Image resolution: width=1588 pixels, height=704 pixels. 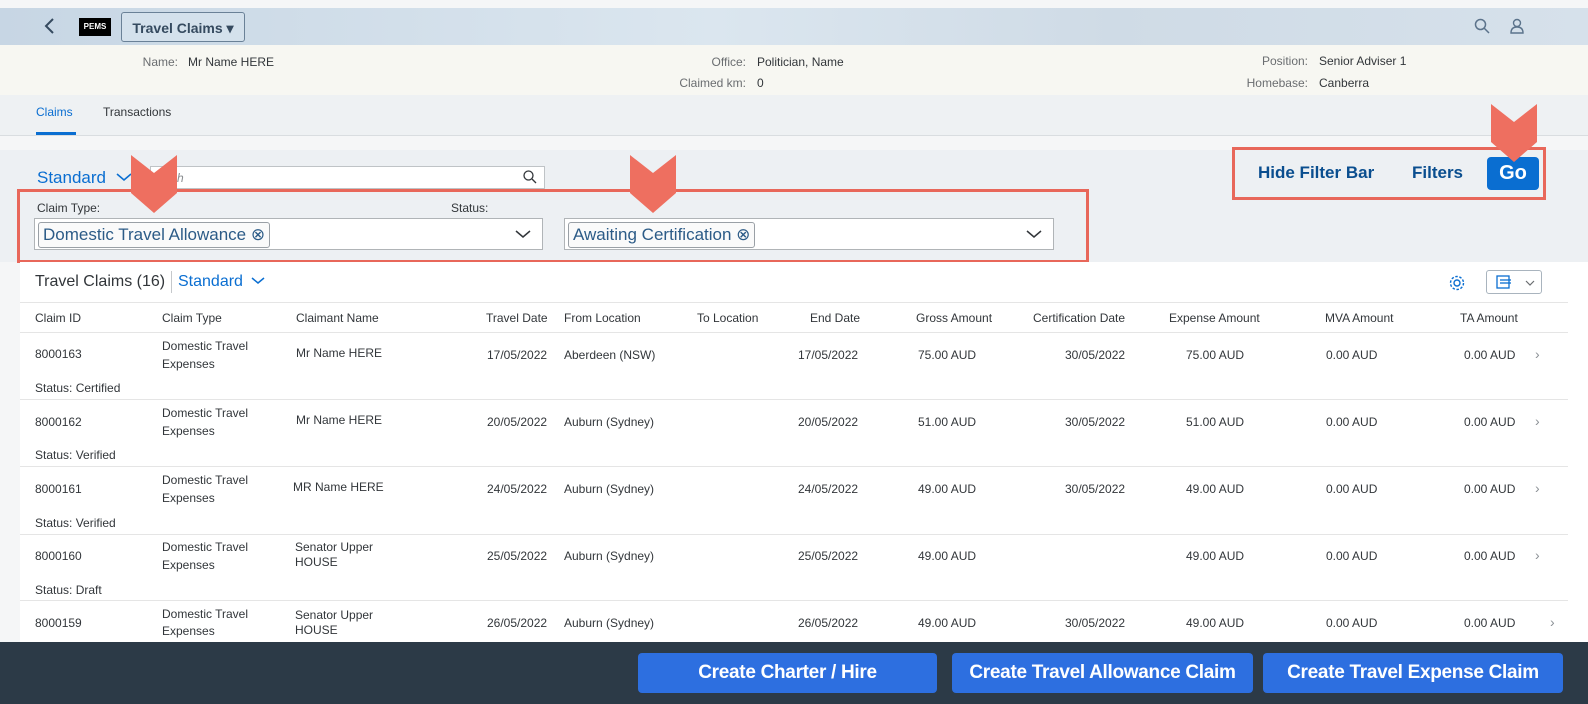 I want to click on claim-id: 8000163, so click(x=58, y=354).